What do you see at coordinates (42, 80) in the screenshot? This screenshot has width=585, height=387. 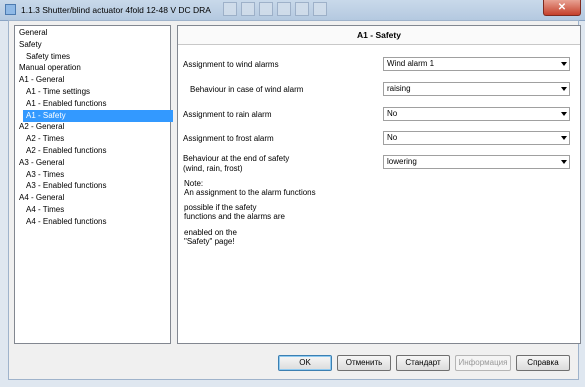 I see `tree-item: A1 - General` at bounding box center [42, 80].